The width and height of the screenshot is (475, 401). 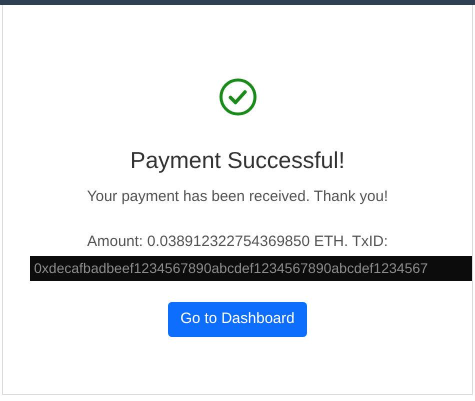 I want to click on amount-text: Amount: 0.038912322754369850 ETH. TxID:, so click(x=237, y=242).